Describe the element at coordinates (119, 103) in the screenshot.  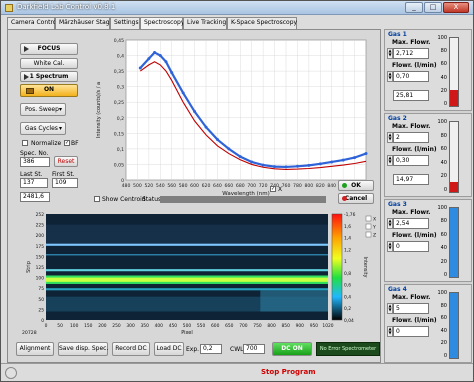
I see `y-tick-label: 0,25` at that location.